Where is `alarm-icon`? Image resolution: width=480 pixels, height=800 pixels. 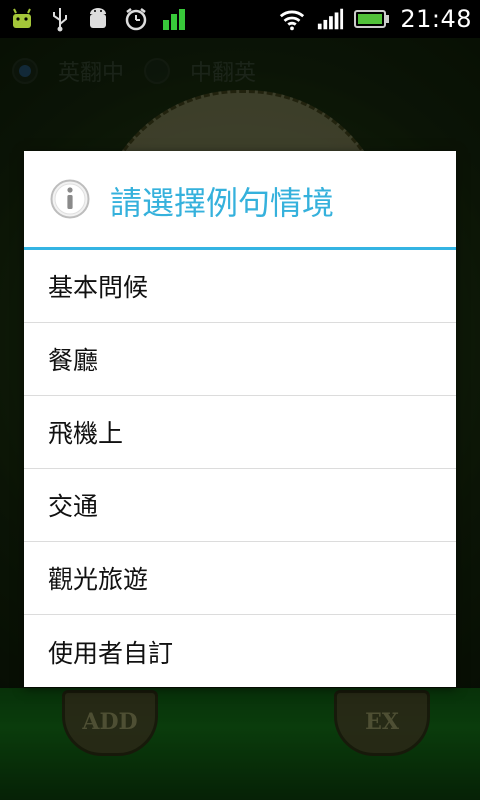
alarm-icon is located at coordinates (136, 19).